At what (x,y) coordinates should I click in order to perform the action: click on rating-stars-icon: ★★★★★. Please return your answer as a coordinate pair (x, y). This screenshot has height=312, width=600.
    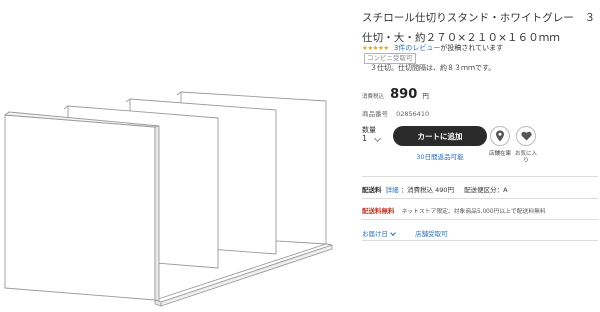
    Looking at the image, I should click on (375, 48).